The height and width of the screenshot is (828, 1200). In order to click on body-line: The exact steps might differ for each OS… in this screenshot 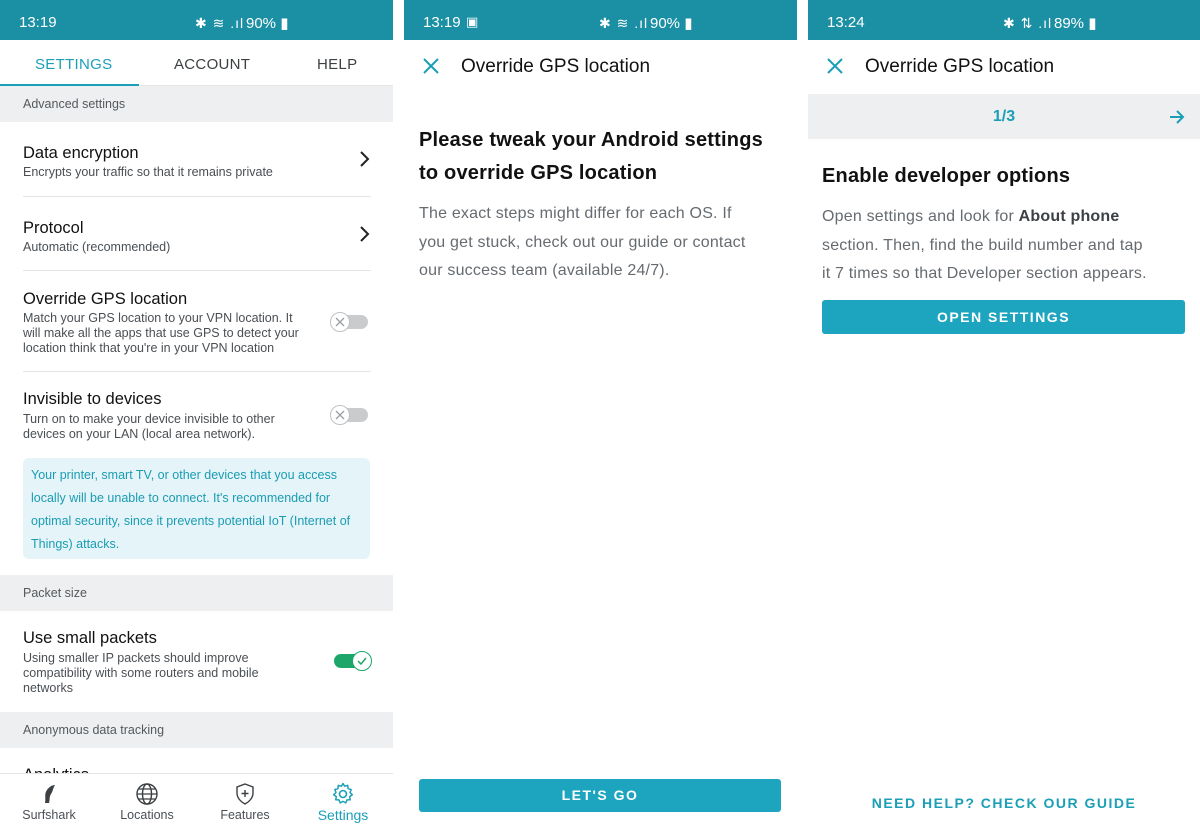, I will do `click(575, 213)`.